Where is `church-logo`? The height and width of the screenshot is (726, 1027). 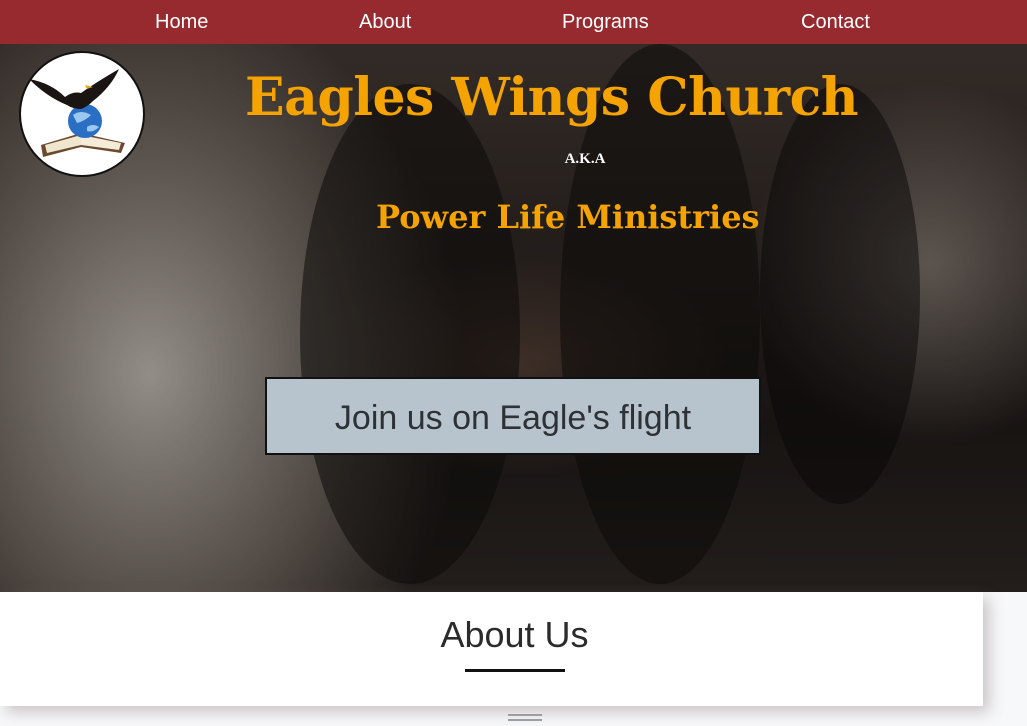 church-logo is located at coordinates (82, 114).